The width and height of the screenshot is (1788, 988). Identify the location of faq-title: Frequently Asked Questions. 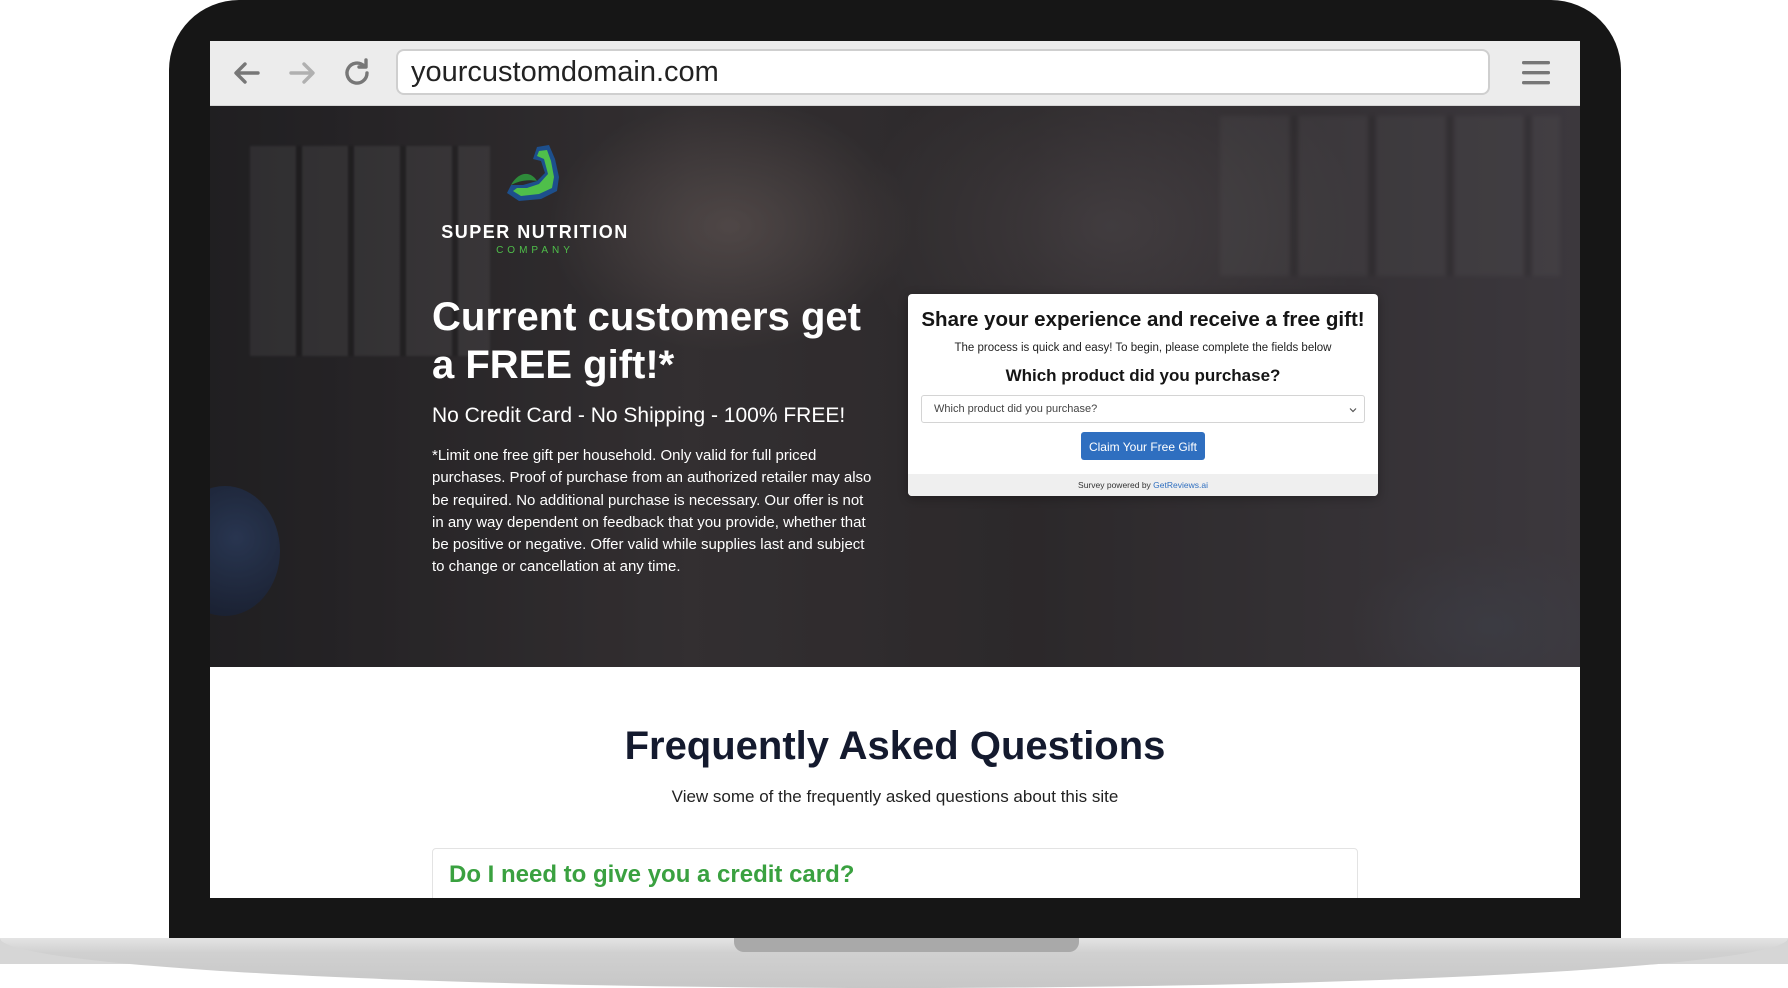
(895, 746).